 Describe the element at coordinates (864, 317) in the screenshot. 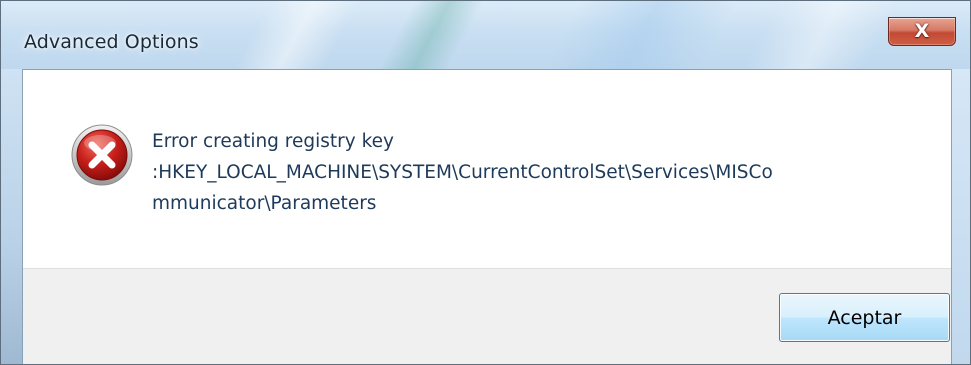

I see `ok-button: Aceptar` at that location.